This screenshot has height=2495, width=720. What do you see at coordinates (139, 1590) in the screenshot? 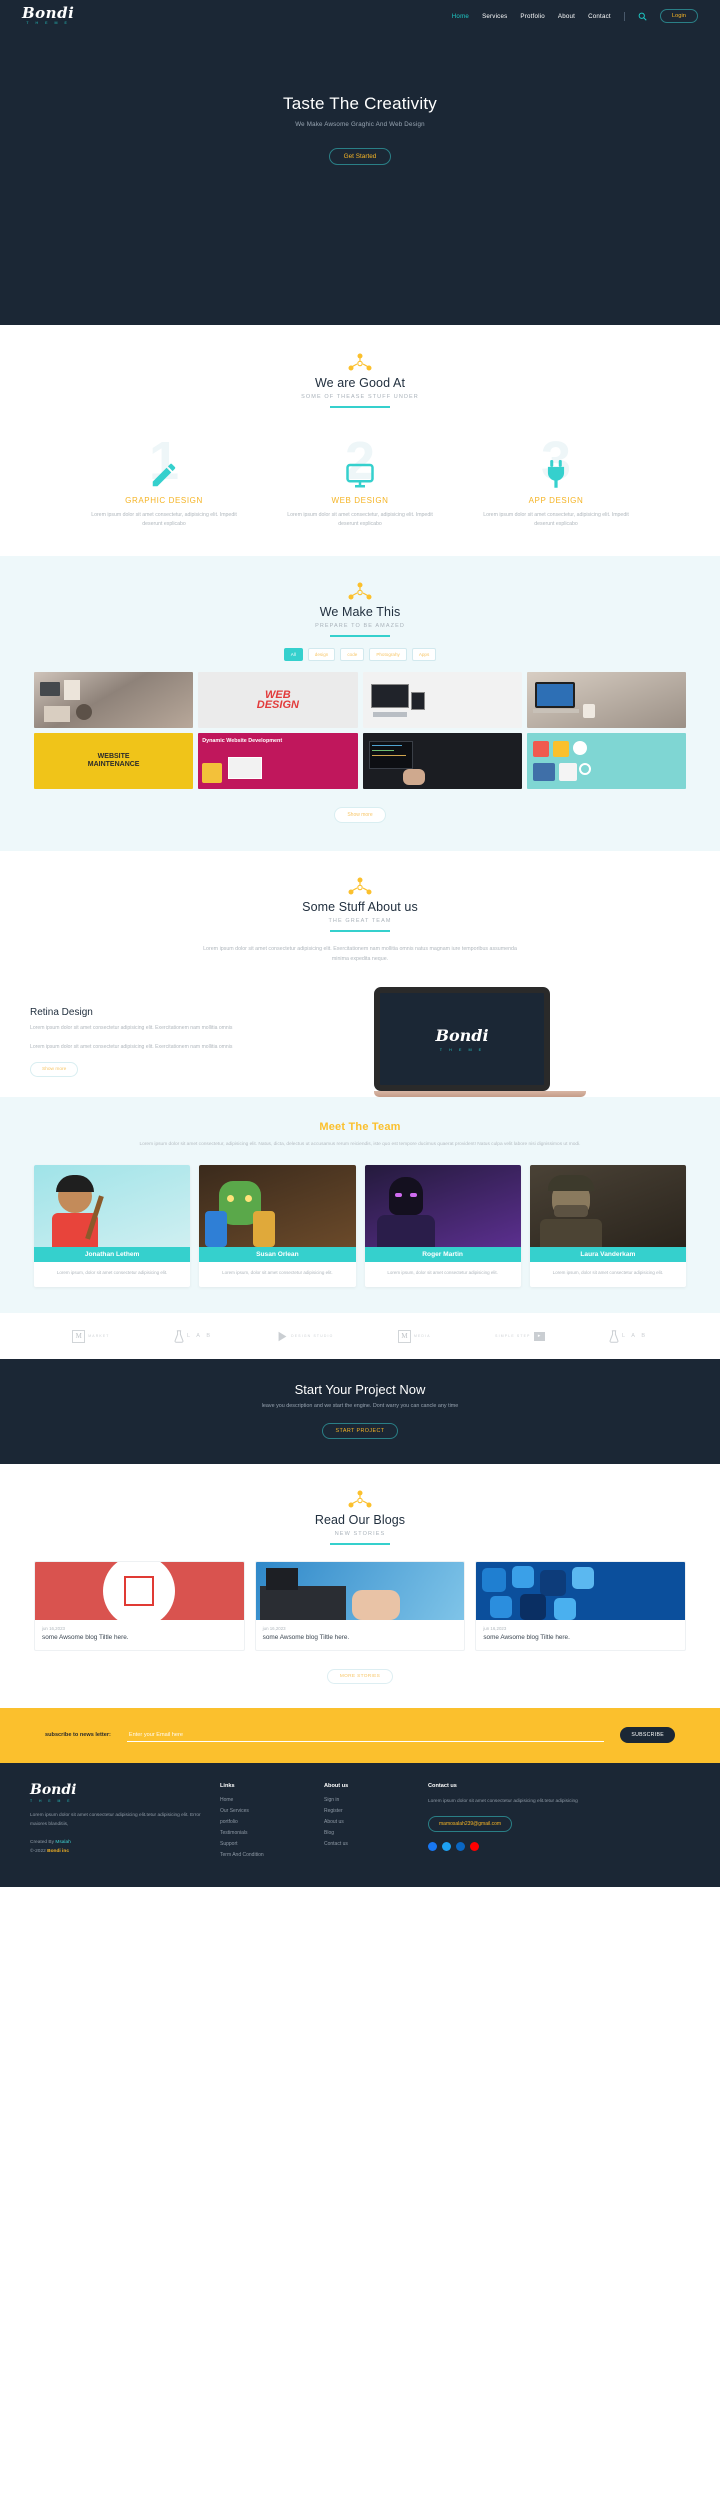
I see `red-isometric-box-illustration` at bounding box center [139, 1590].